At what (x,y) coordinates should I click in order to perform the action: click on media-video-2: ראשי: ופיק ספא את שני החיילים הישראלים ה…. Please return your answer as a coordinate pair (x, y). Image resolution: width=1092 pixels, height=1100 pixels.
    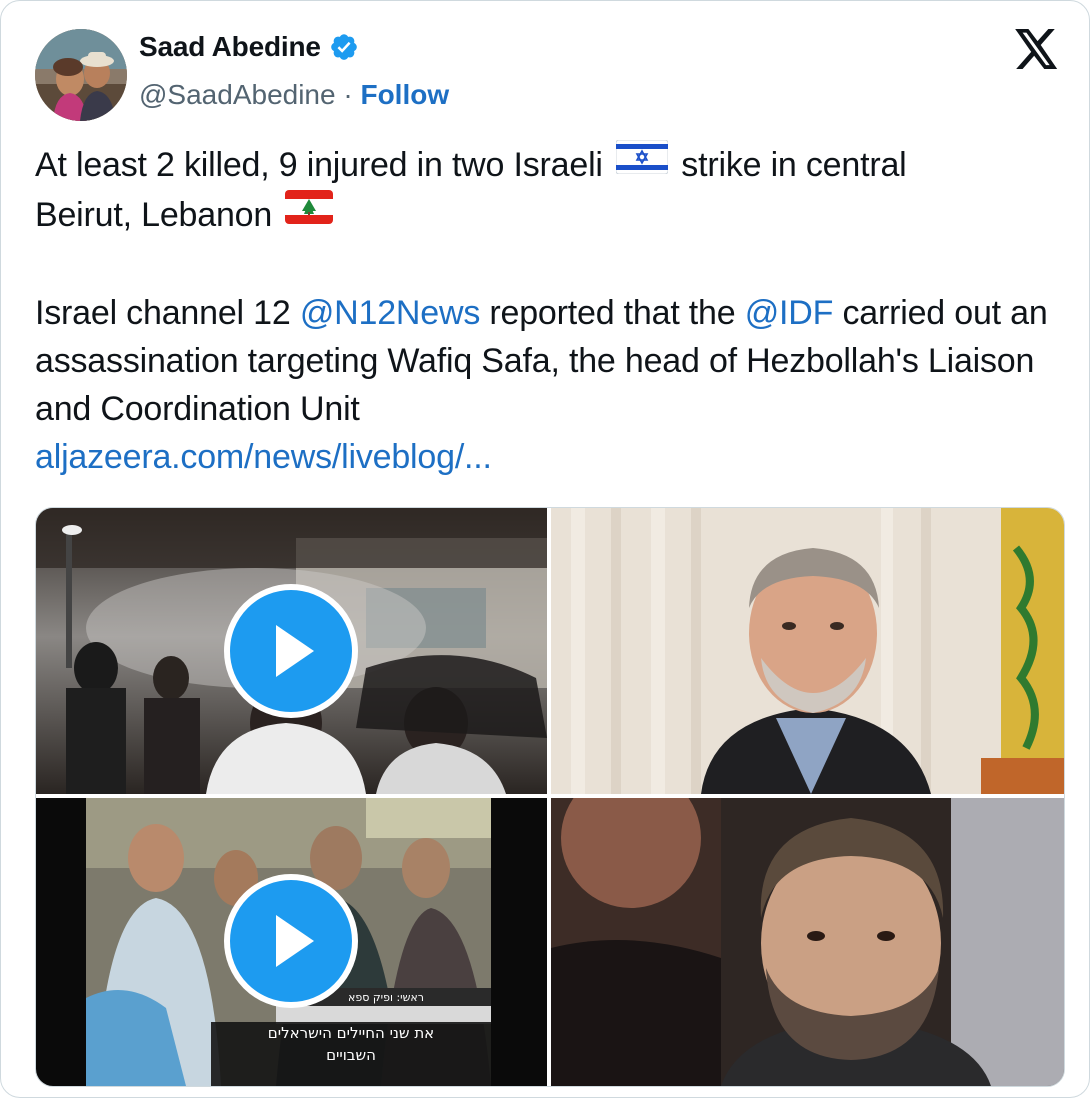
    Looking at the image, I should click on (291, 942).